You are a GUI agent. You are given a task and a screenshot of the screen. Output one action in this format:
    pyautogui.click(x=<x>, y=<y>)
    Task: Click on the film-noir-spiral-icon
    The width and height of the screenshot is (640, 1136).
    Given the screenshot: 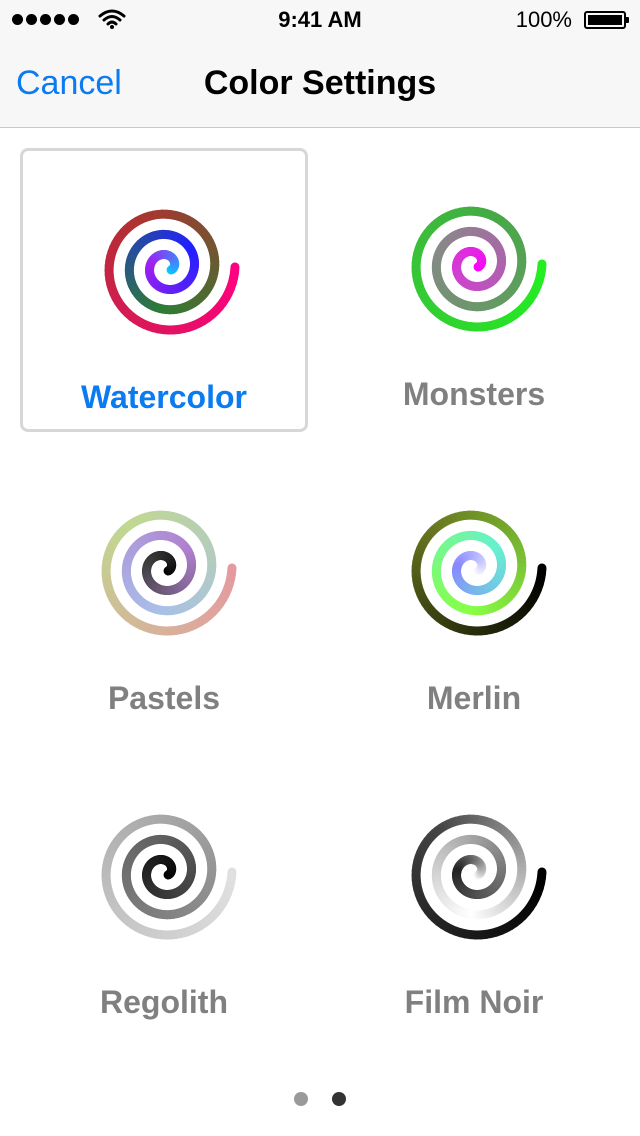 What is the action you would take?
    pyautogui.click(x=479, y=877)
    